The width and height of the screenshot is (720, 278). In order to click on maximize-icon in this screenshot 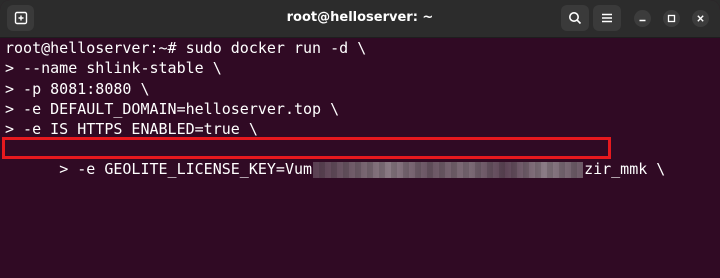, I will do `click(671, 18)`.